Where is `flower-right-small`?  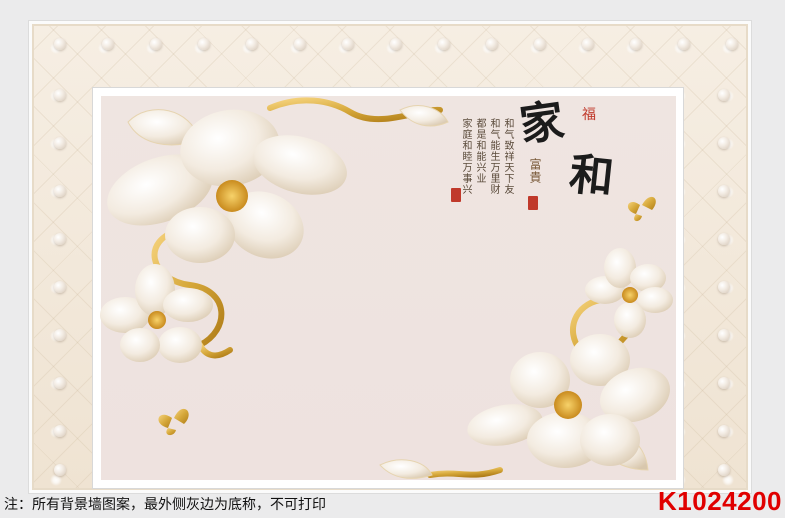
flower-right-small is located at coordinates (629, 293).